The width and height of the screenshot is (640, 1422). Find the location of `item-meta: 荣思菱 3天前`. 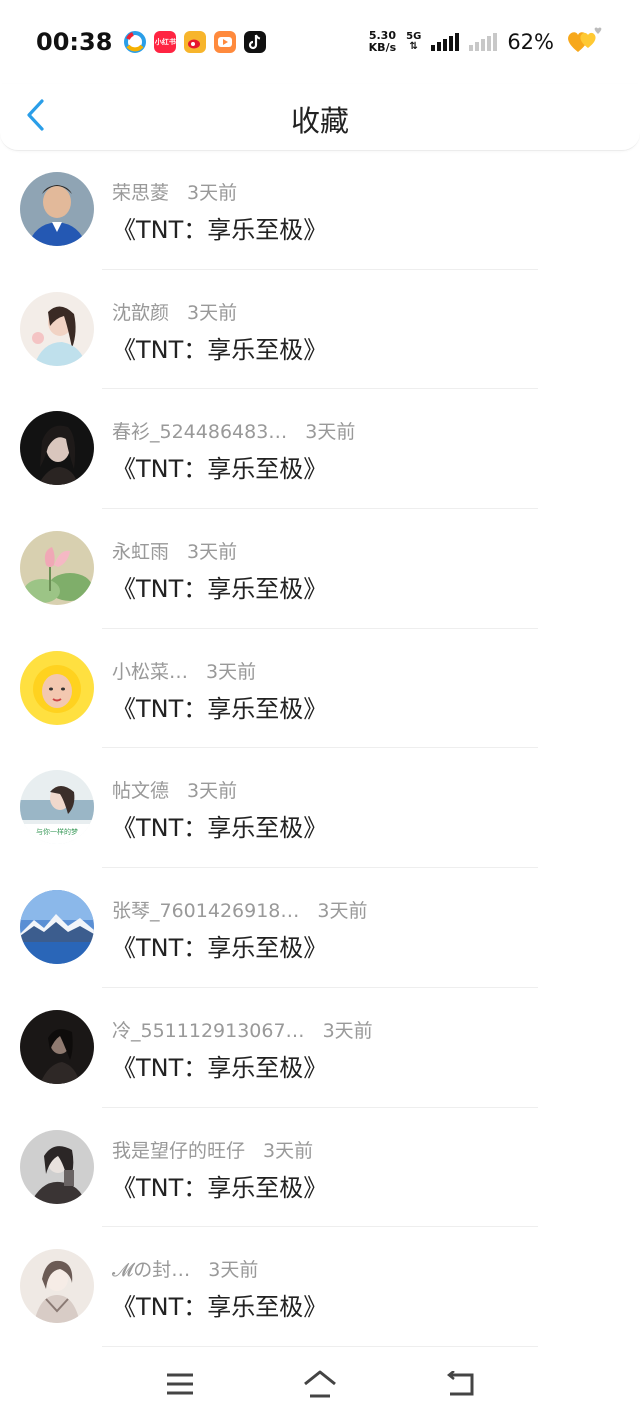

item-meta: 荣思菱 3天前 is located at coordinates (174, 191).